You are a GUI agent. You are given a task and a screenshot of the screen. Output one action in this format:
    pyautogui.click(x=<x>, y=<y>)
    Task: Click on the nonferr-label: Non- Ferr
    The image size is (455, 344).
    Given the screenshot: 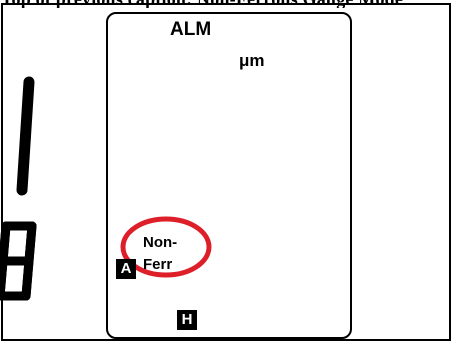 What is the action you would take?
    pyautogui.click(x=160, y=254)
    